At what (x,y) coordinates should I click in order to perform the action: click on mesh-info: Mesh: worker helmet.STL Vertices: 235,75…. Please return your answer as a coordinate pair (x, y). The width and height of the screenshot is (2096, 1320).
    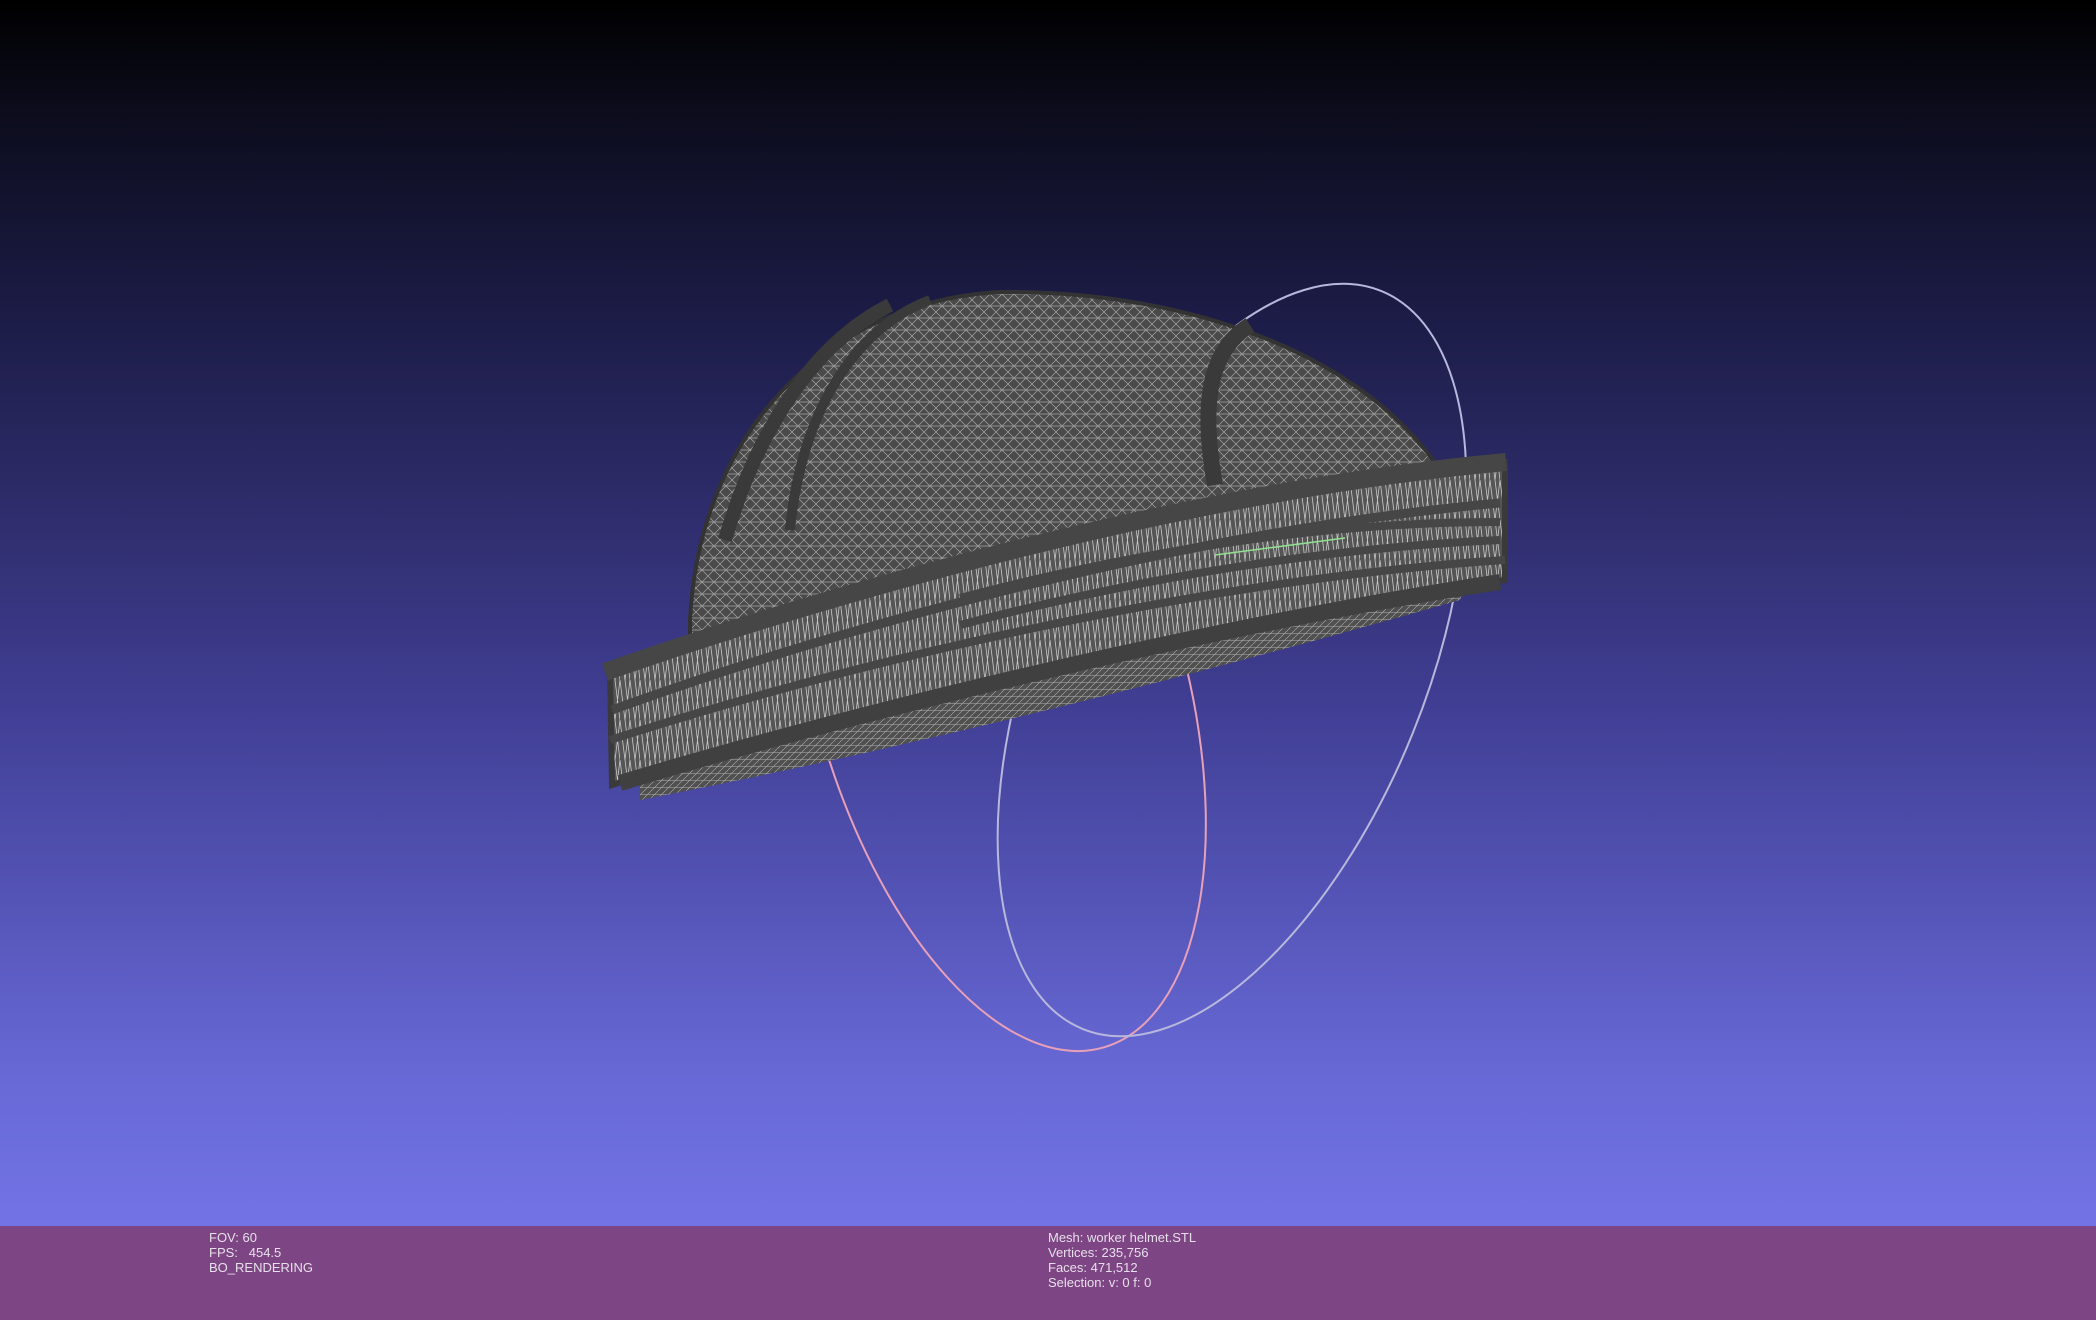
    Looking at the image, I should click on (1122, 1260).